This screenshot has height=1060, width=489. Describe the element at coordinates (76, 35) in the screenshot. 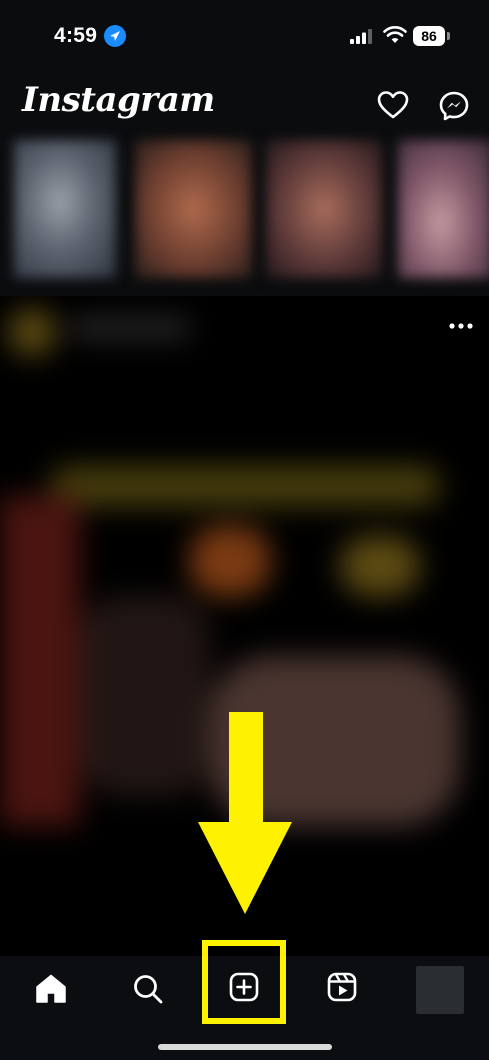

I see `status-time: 4:59` at that location.